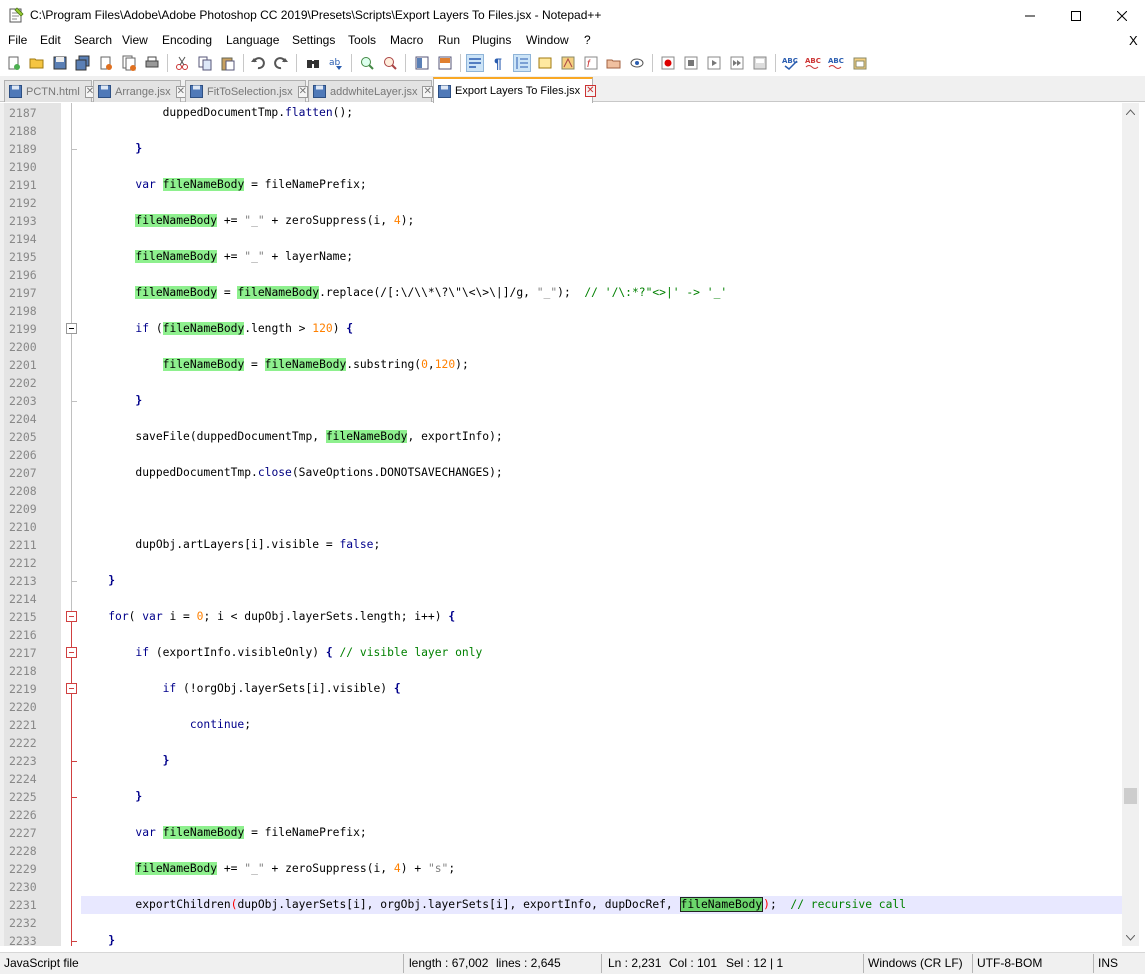 Image resolution: width=1145 pixels, height=974 pixels. I want to click on close-icon, so click(106, 63).